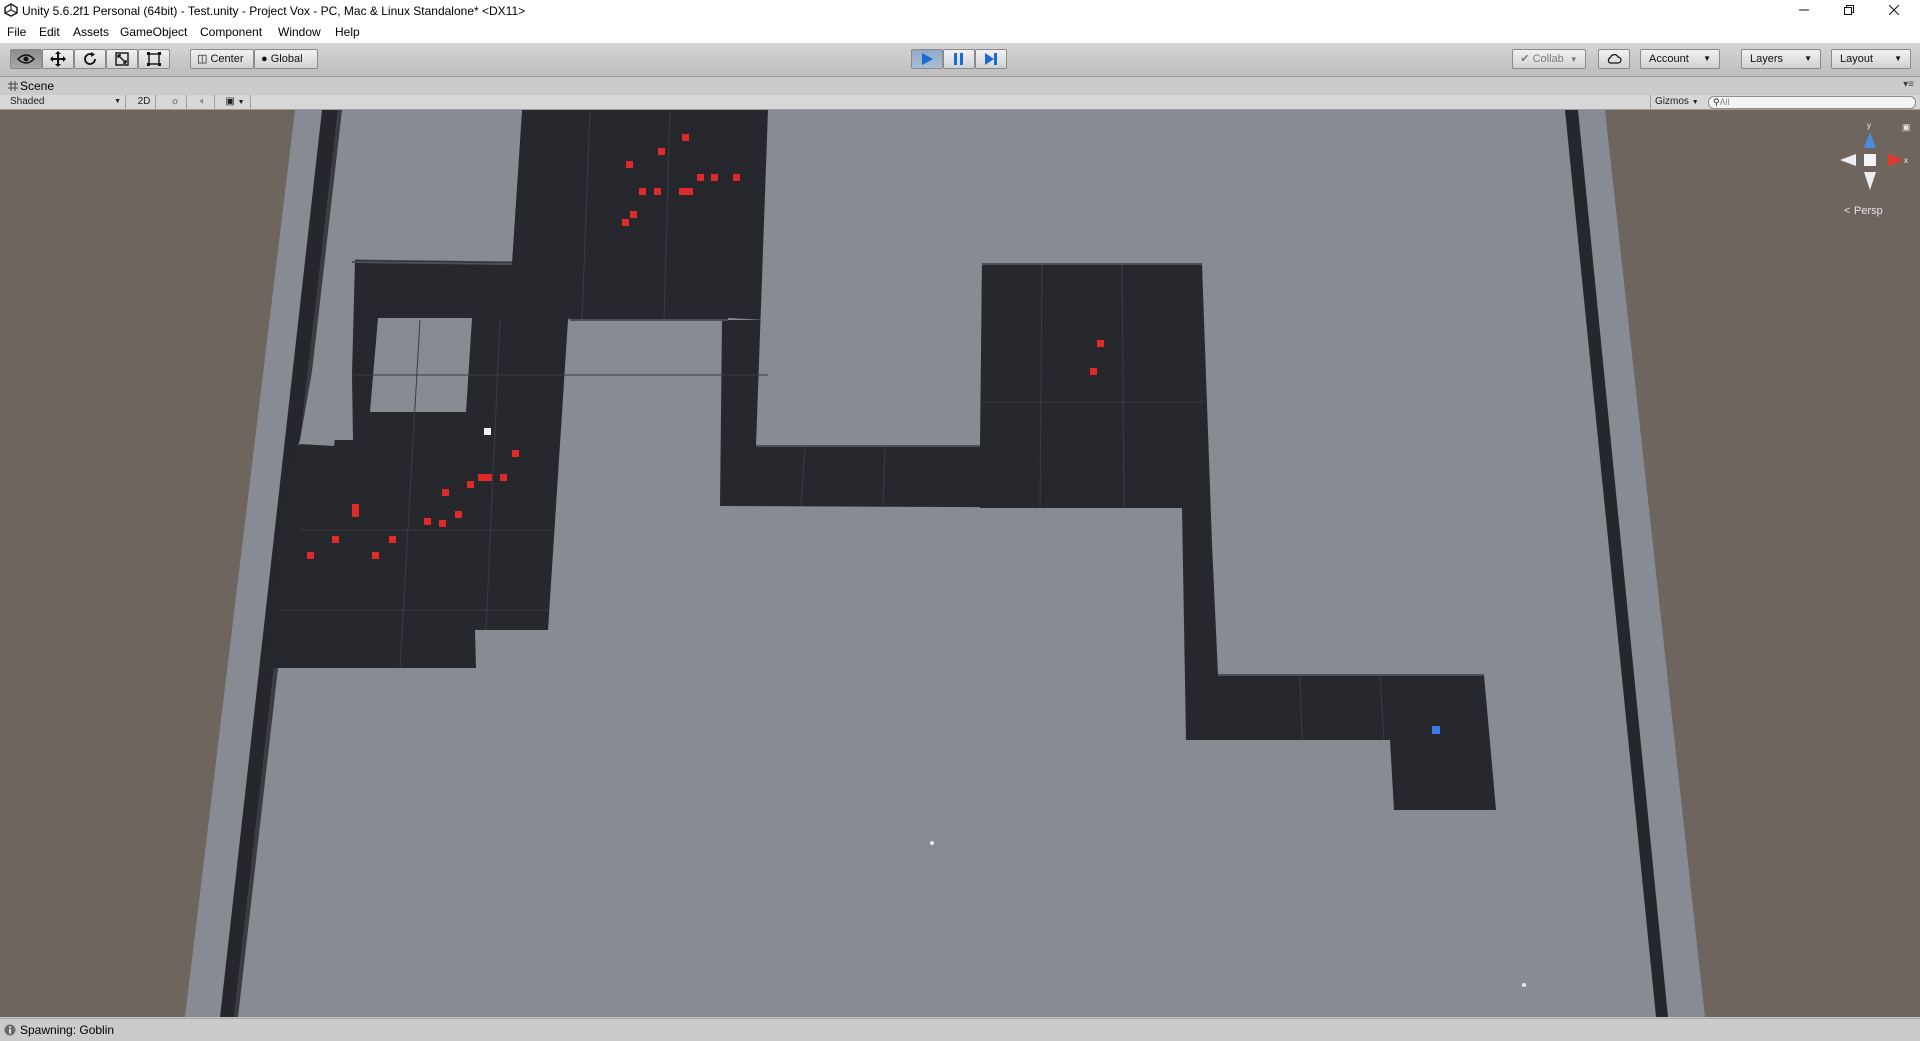  What do you see at coordinates (487, 431) in the screenshot?
I see `white-object-marker` at bounding box center [487, 431].